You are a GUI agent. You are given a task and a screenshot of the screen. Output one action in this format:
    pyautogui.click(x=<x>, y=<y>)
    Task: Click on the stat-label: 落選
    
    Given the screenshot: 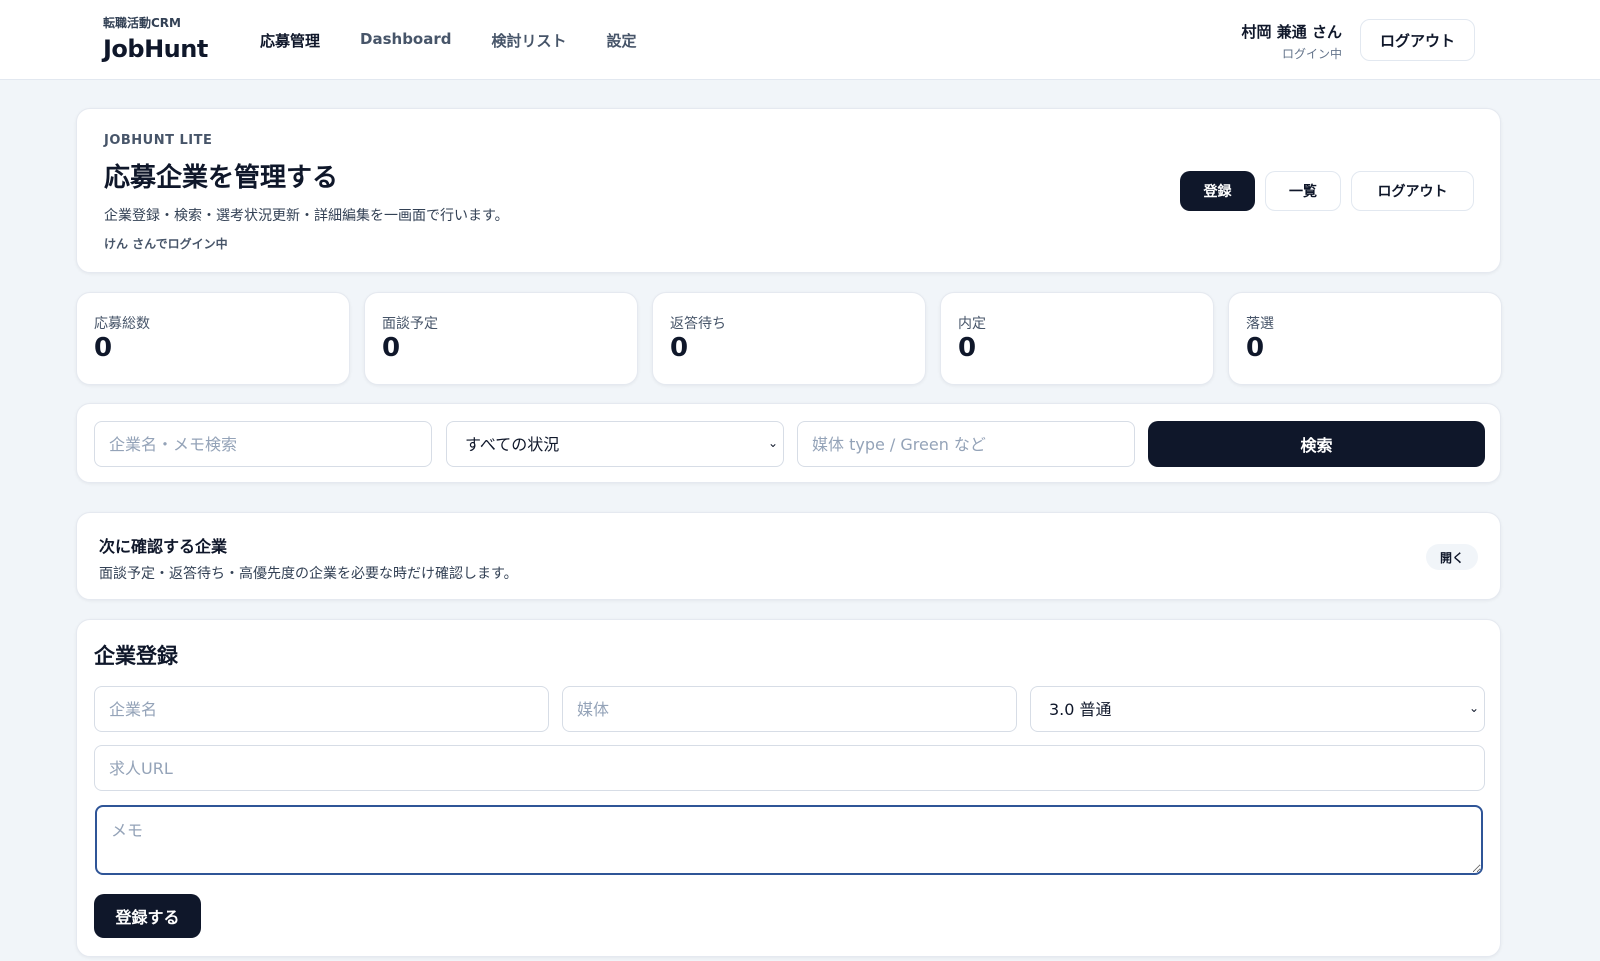 What is the action you would take?
    pyautogui.click(x=1260, y=324)
    